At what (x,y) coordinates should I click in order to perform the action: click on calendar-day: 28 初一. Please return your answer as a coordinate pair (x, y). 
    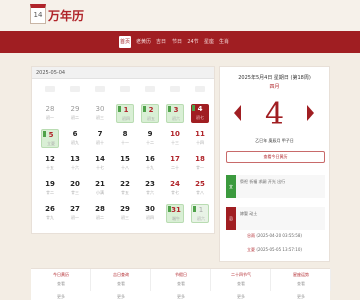
    Looking at the image, I should click on (50, 113).